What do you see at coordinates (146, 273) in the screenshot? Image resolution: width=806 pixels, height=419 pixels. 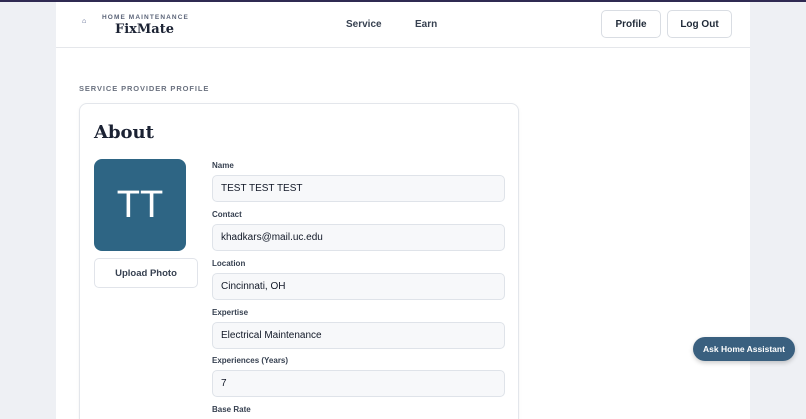 I see `upload-photo-button: Upload Photo` at bounding box center [146, 273].